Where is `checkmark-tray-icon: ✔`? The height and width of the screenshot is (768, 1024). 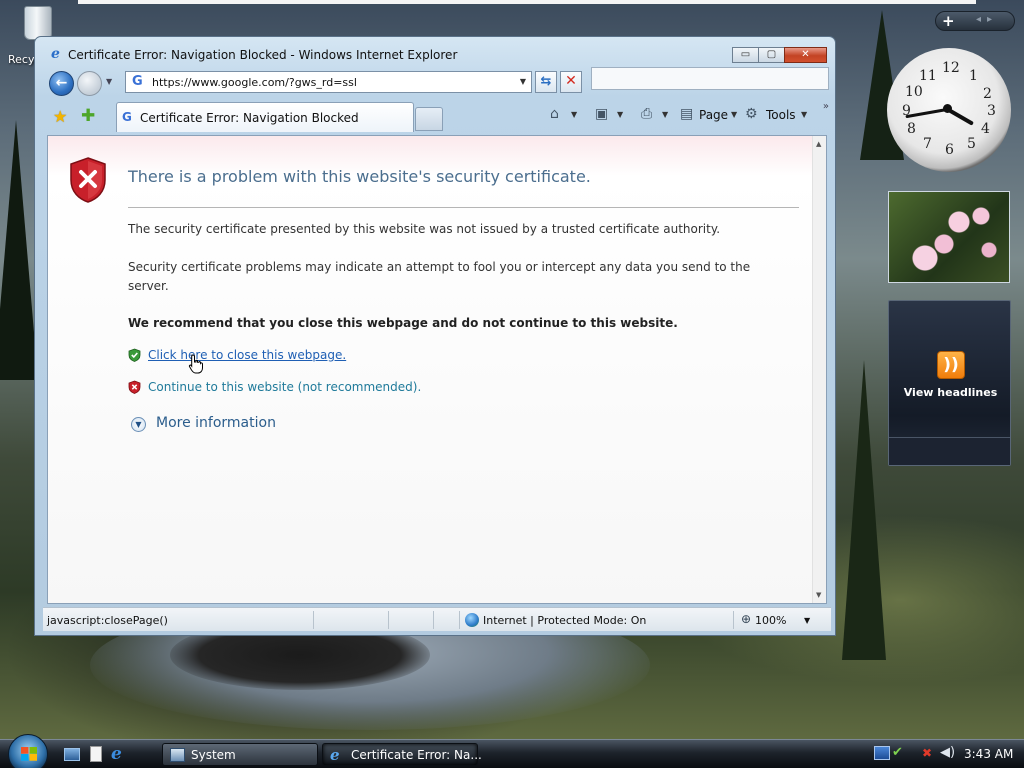 checkmark-tray-icon: ✔ is located at coordinates (900, 753).